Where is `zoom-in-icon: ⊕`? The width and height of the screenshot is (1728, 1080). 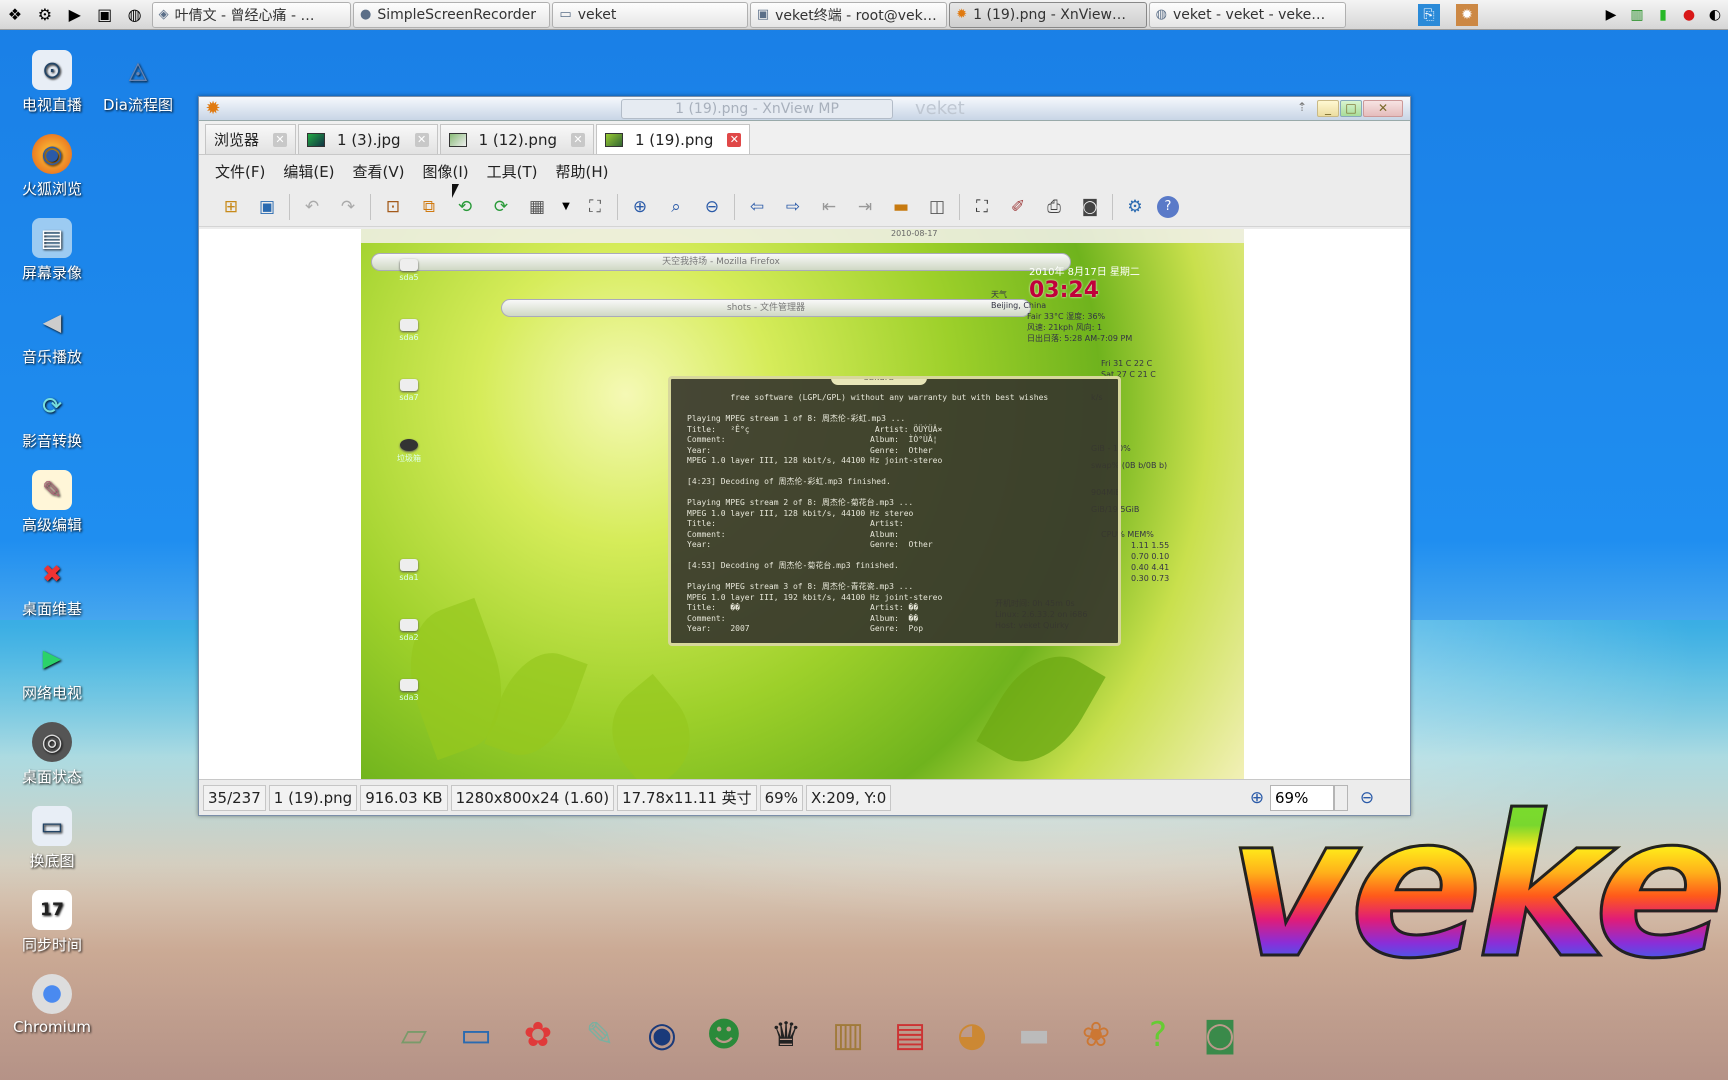
zoom-in-icon: ⊕ is located at coordinates (640, 207).